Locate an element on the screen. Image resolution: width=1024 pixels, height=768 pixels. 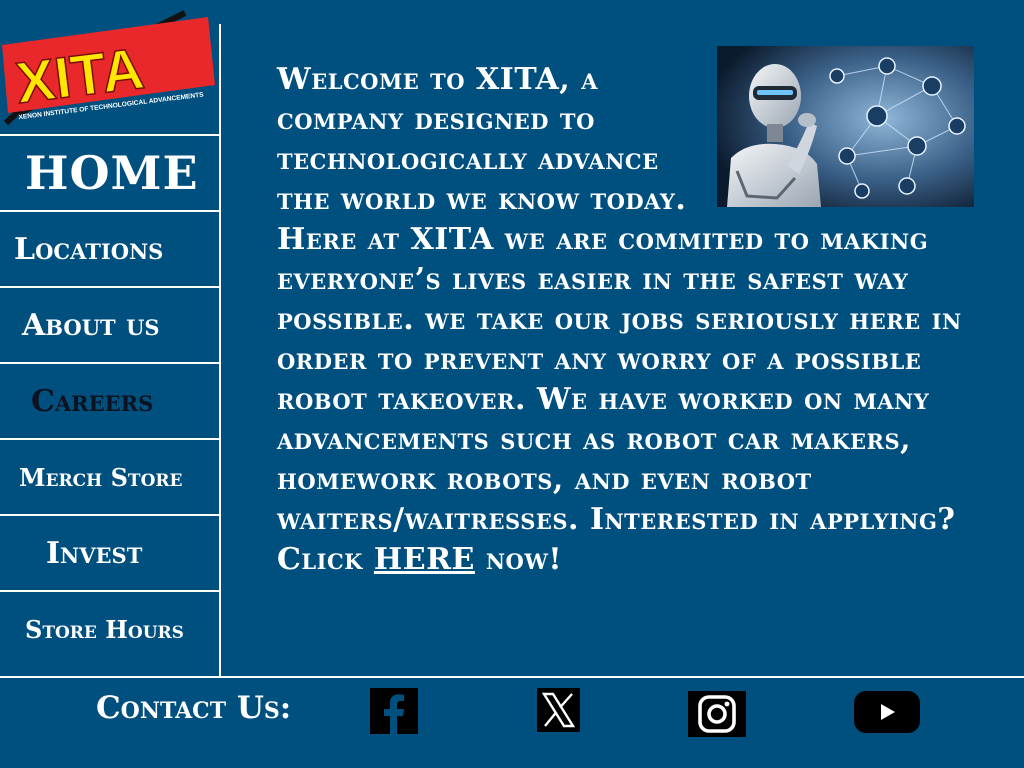
facebook-icon is located at coordinates (394, 711).